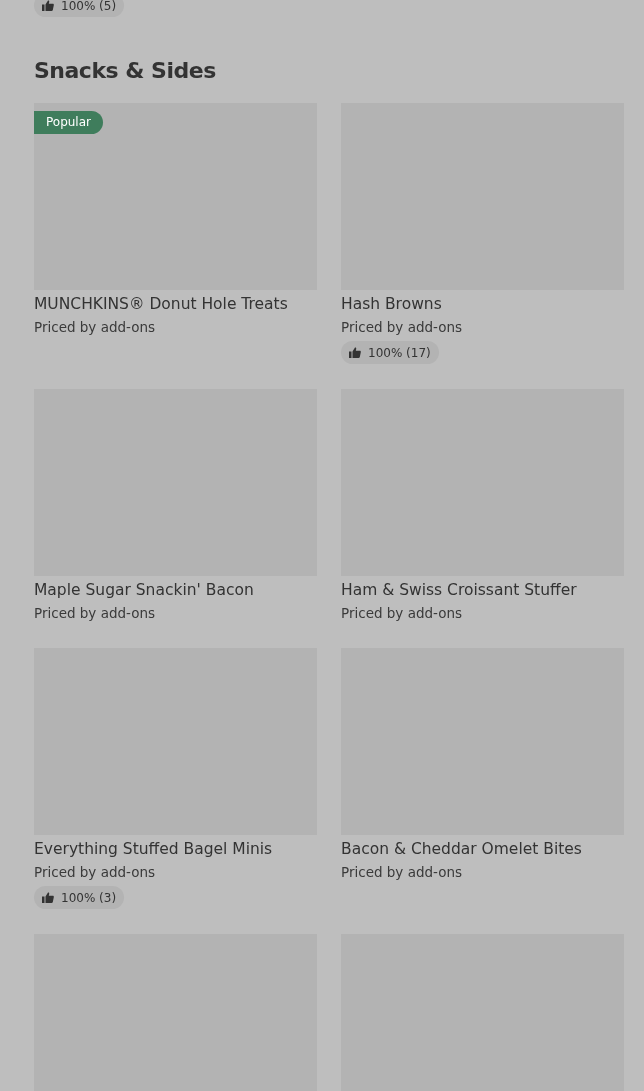  What do you see at coordinates (482, 849) in the screenshot?
I see `item-name: Bacon & Cheddar Omelet Bites` at bounding box center [482, 849].